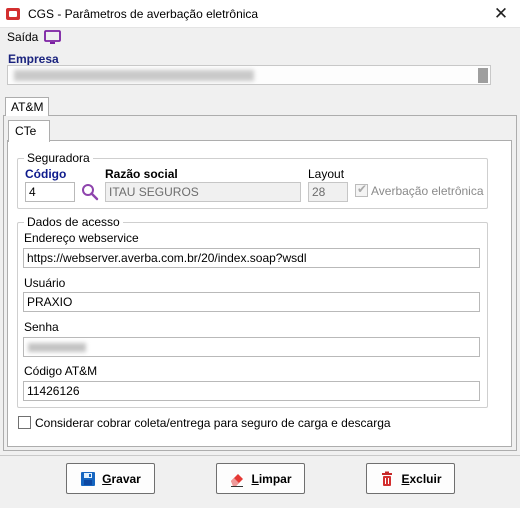  Describe the element at coordinates (275, 478) in the screenshot. I see `clear-label-rest: impar` at that location.